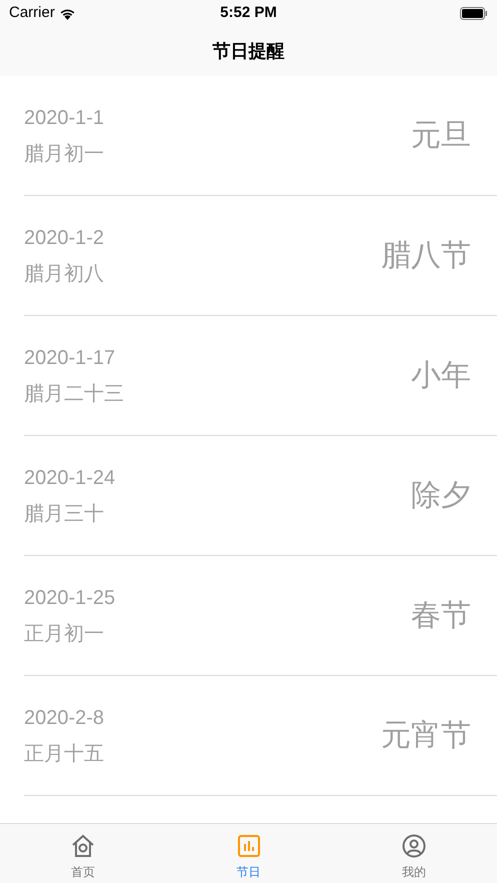  I want to click on lunar-date-text: 腊月三十, so click(64, 514).